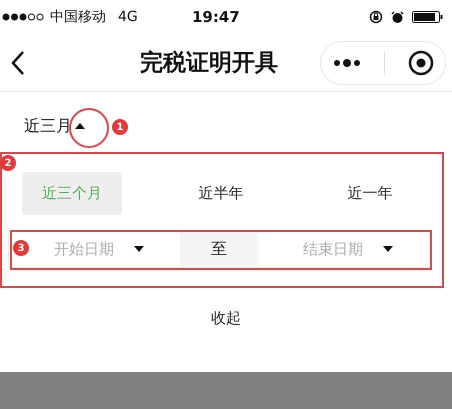 The height and width of the screenshot is (409, 452). What do you see at coordinates (216, 17) in the screenshot?
I see `status-time: 19:47` at bounding box center [216, 17].